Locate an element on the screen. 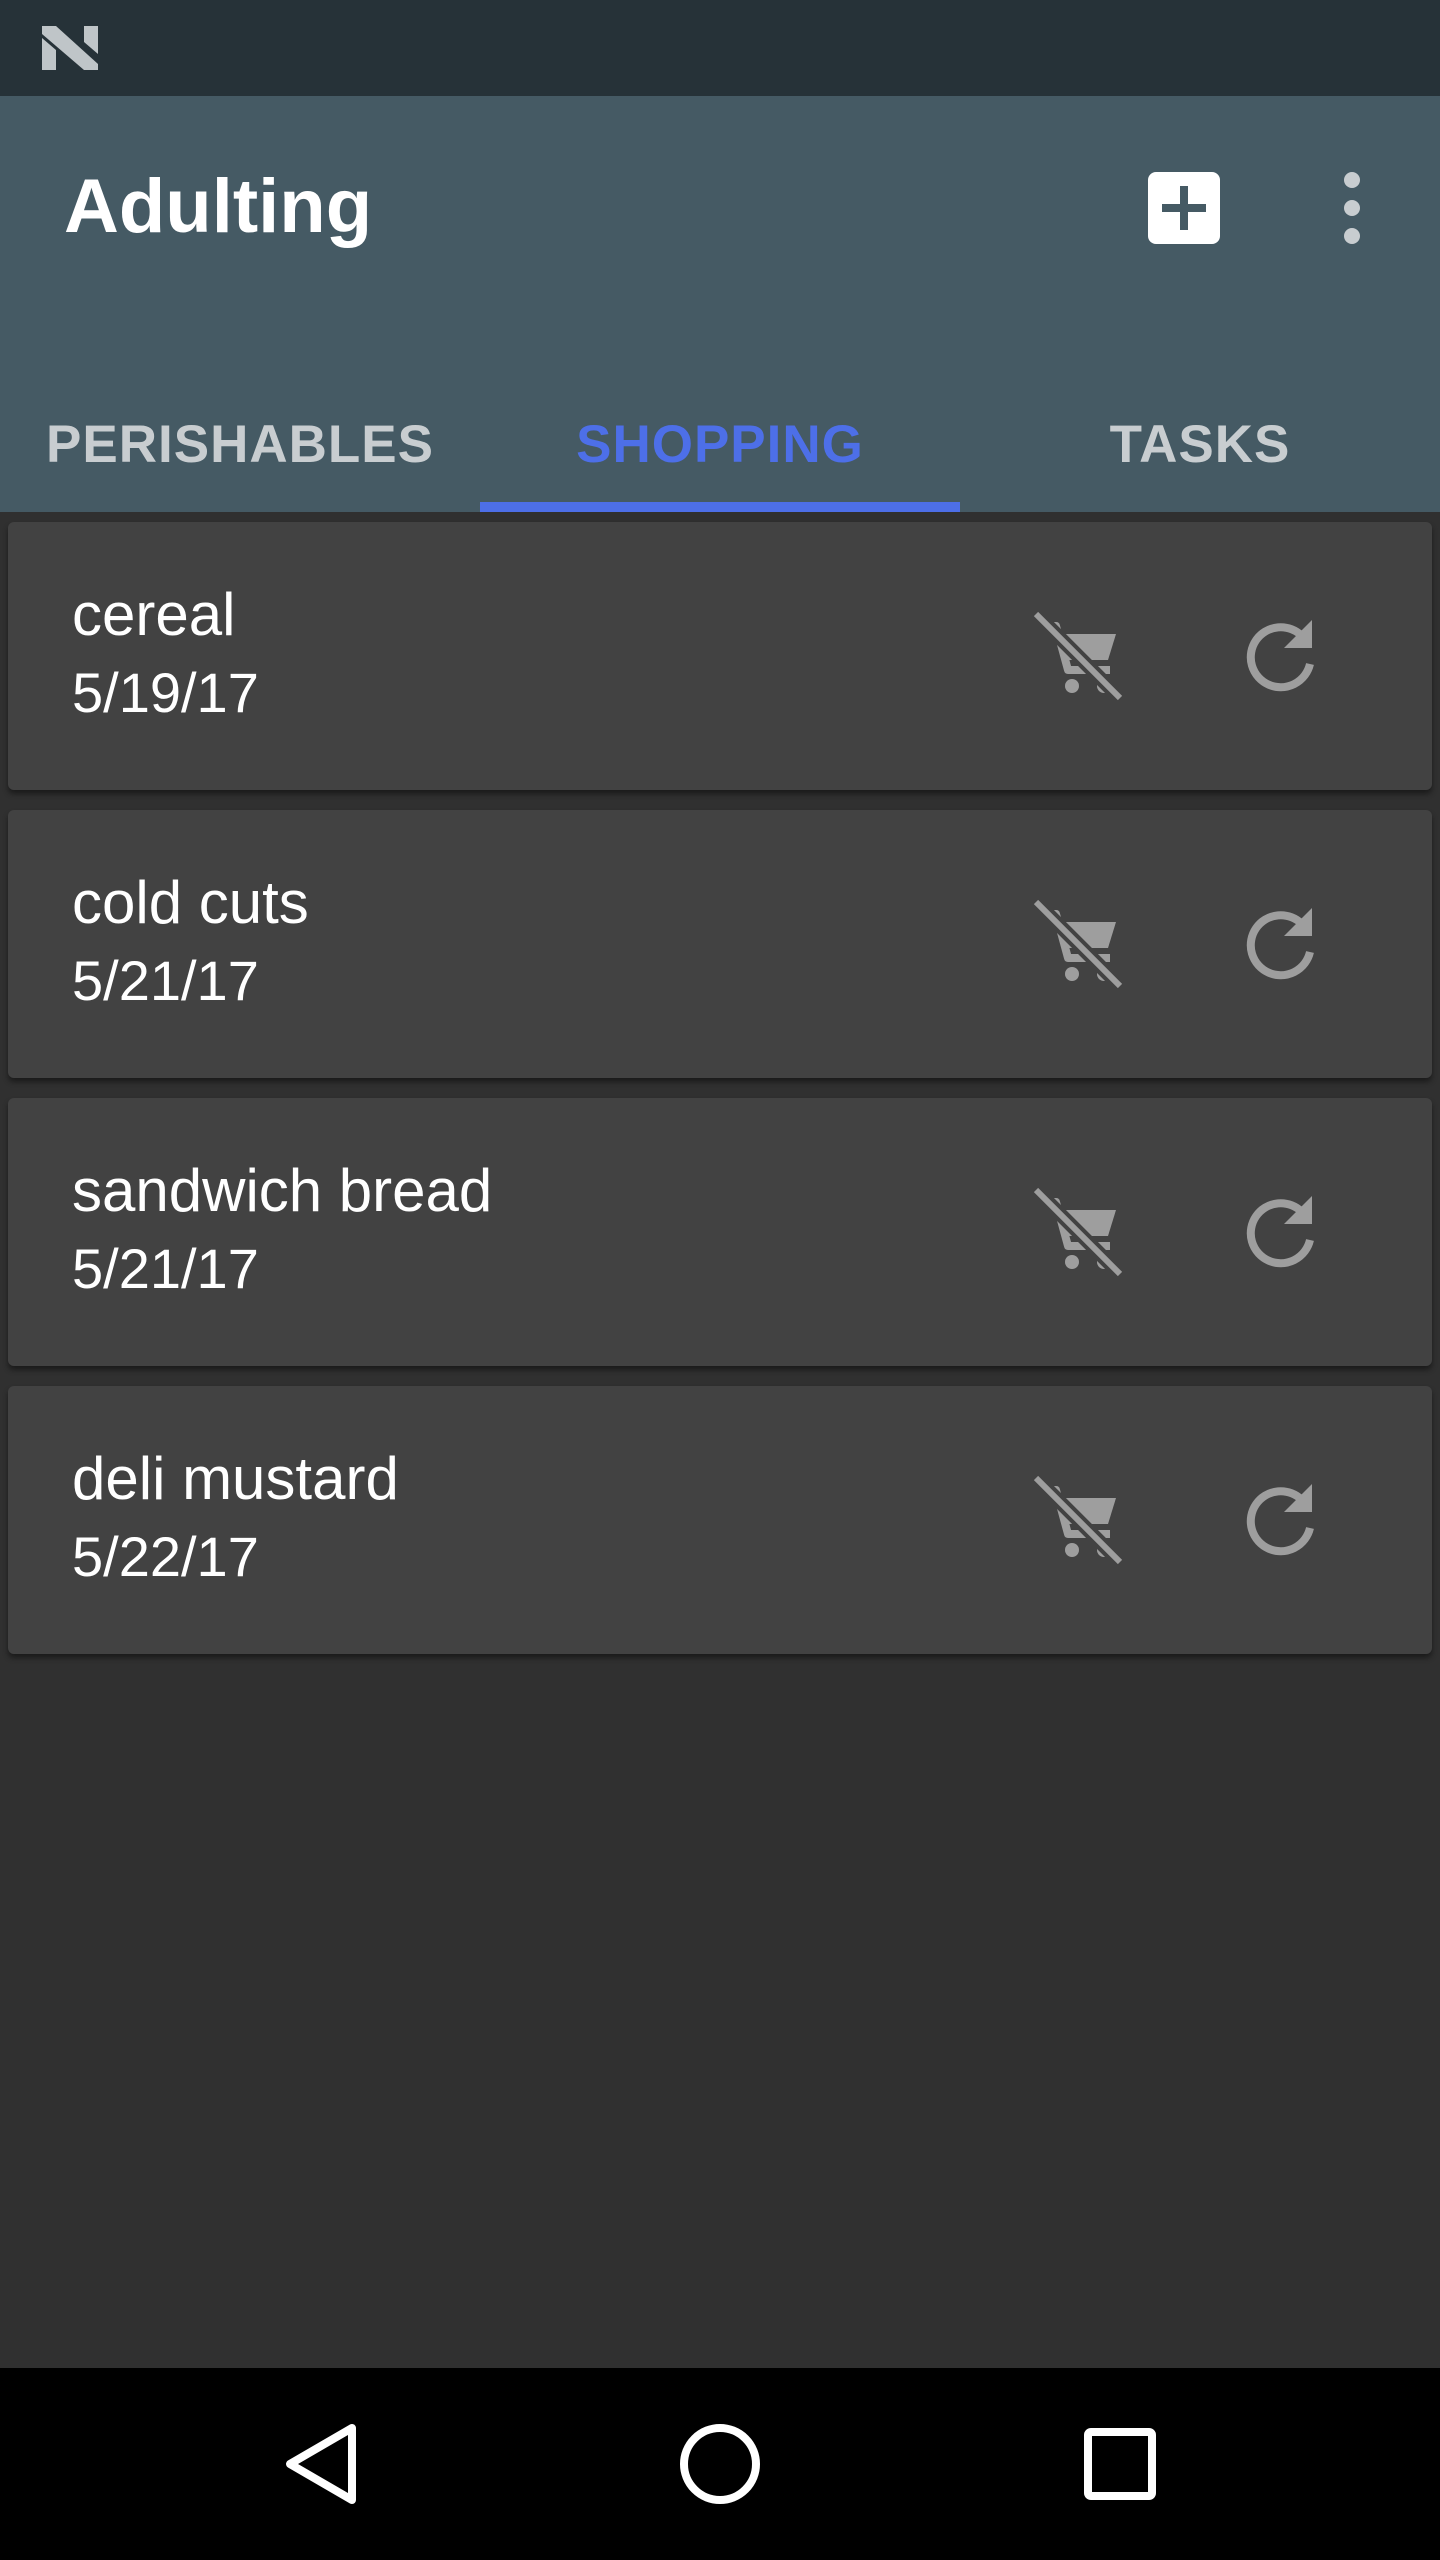  item-date: 5/19/17 is located at coordinates (165, 692).